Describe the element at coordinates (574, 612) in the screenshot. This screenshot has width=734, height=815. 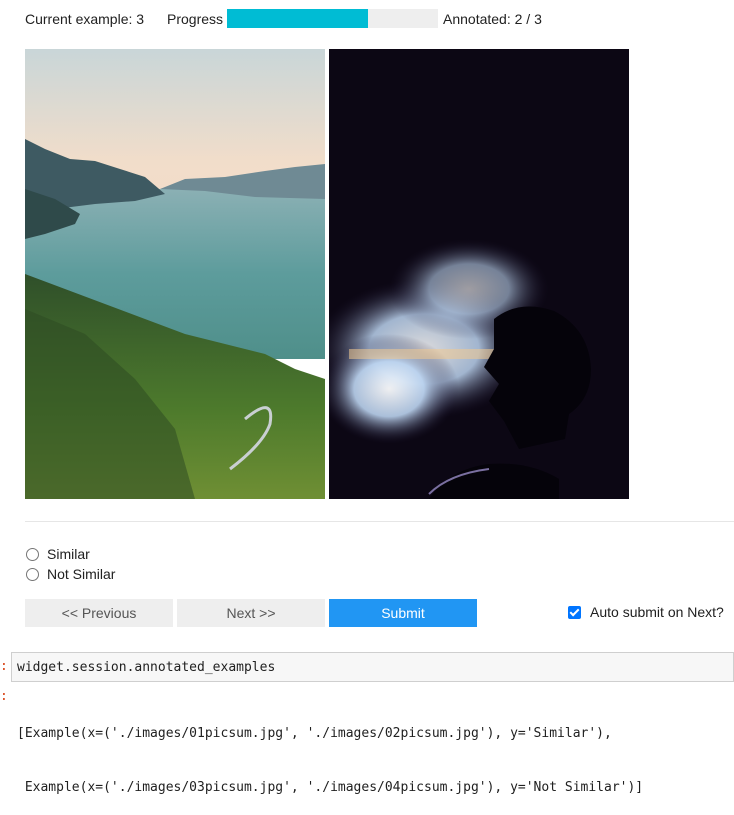
I see `auto-submit-checkbox` at that location.